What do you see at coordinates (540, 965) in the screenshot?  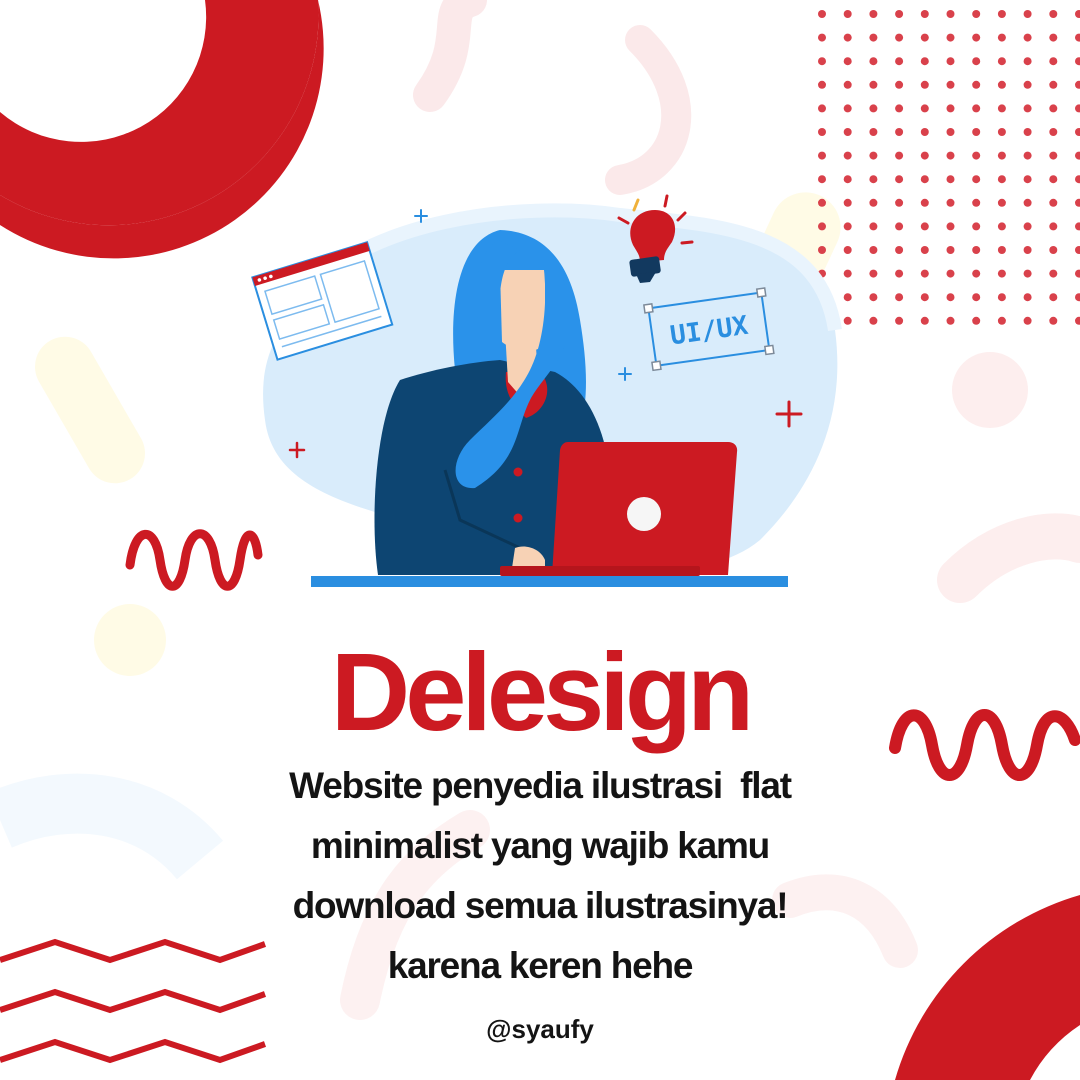 I see `description-line-4: karena keren hehe` at bounding box center [540, 965].